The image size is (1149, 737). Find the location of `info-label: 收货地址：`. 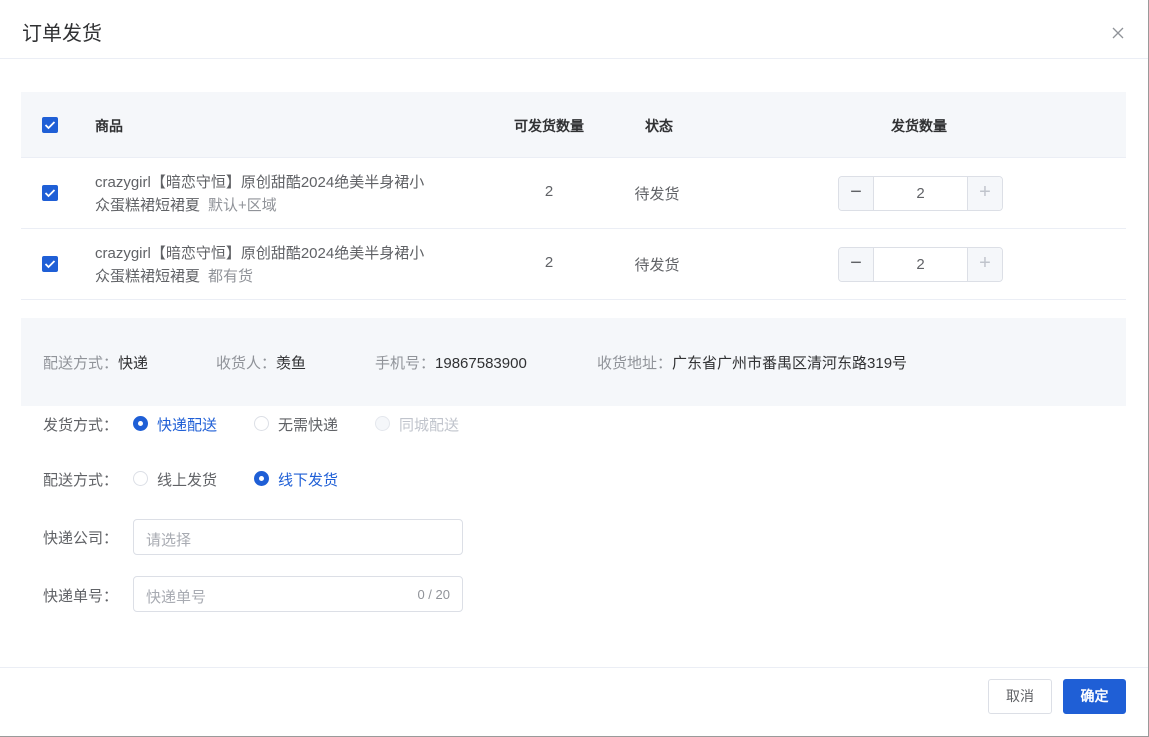

info-label: 收货地址： is located at coordinates (635, 363).